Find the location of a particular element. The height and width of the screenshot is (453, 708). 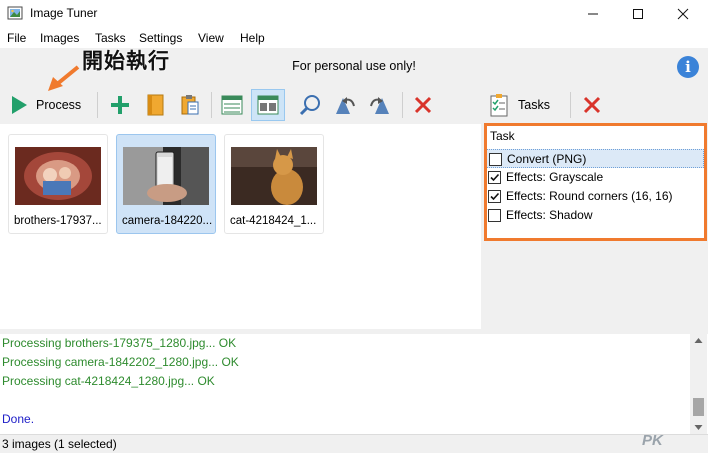

rotate-right-button is located at coordinates (380, 105).